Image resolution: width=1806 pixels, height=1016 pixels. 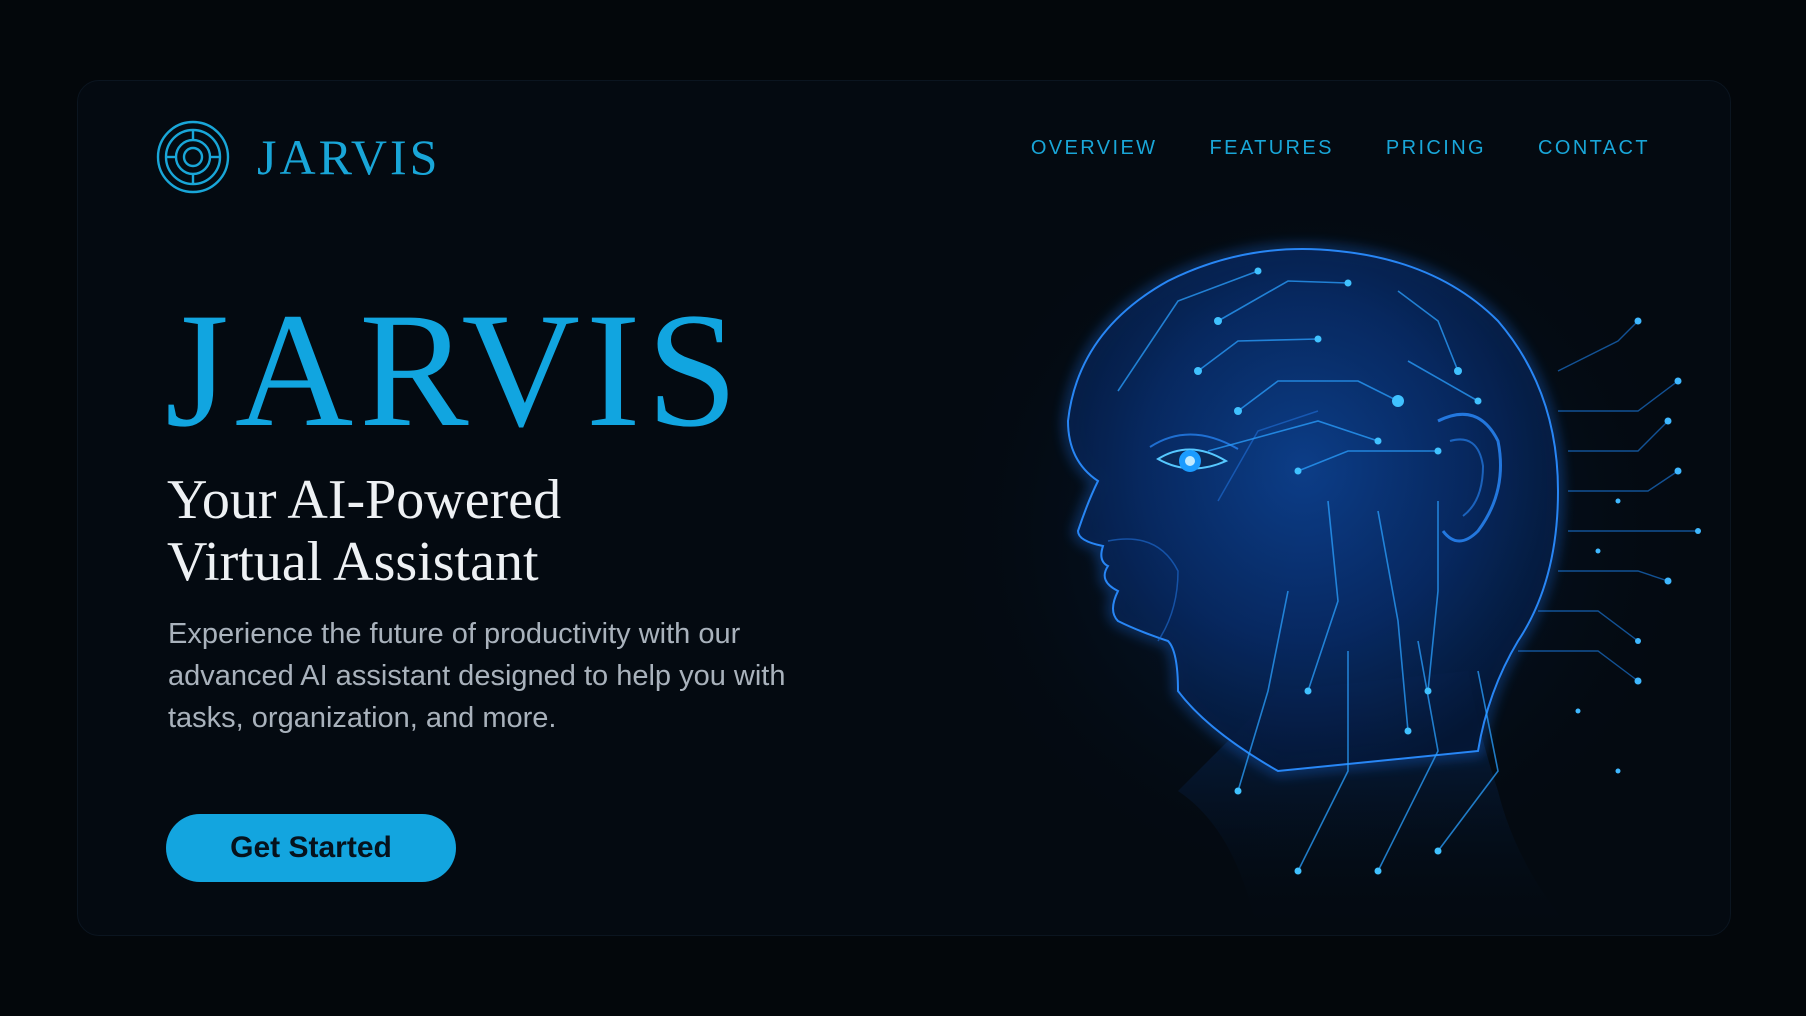 I want to click on nav-pricing: PRICING, so click(x=1436, y=148).